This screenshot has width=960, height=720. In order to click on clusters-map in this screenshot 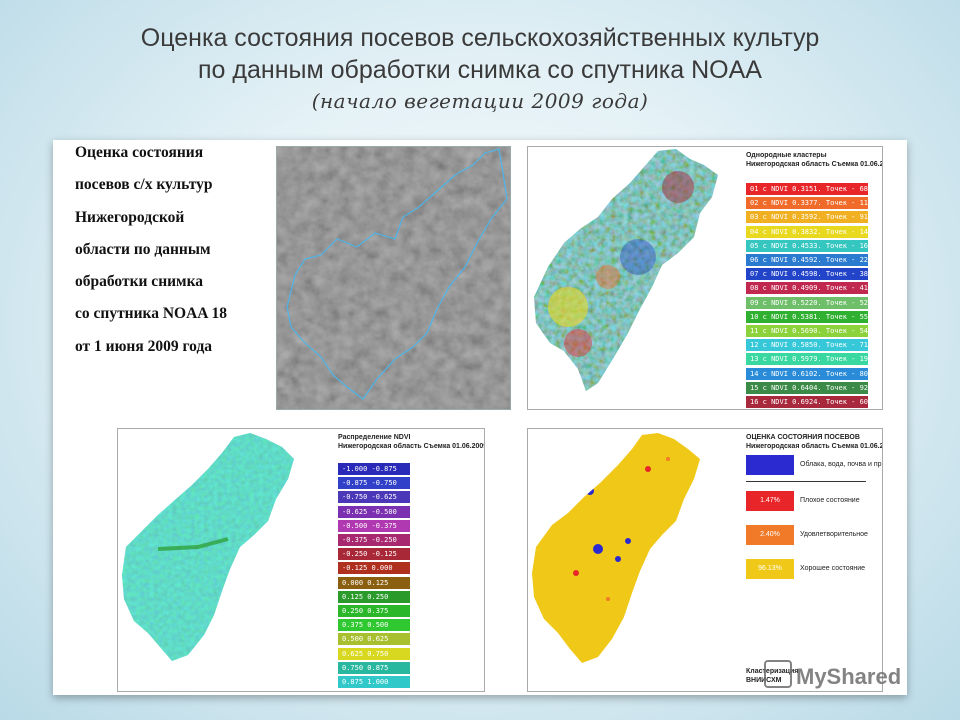, I will do `click(626, 270)`.